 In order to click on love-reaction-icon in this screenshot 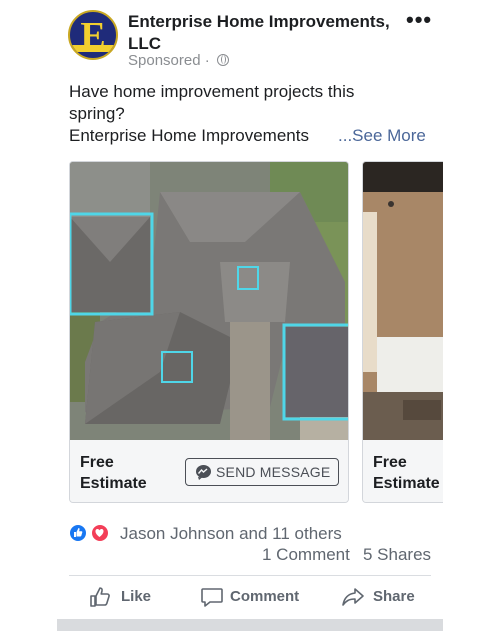, I will do `click(100, 533)`.